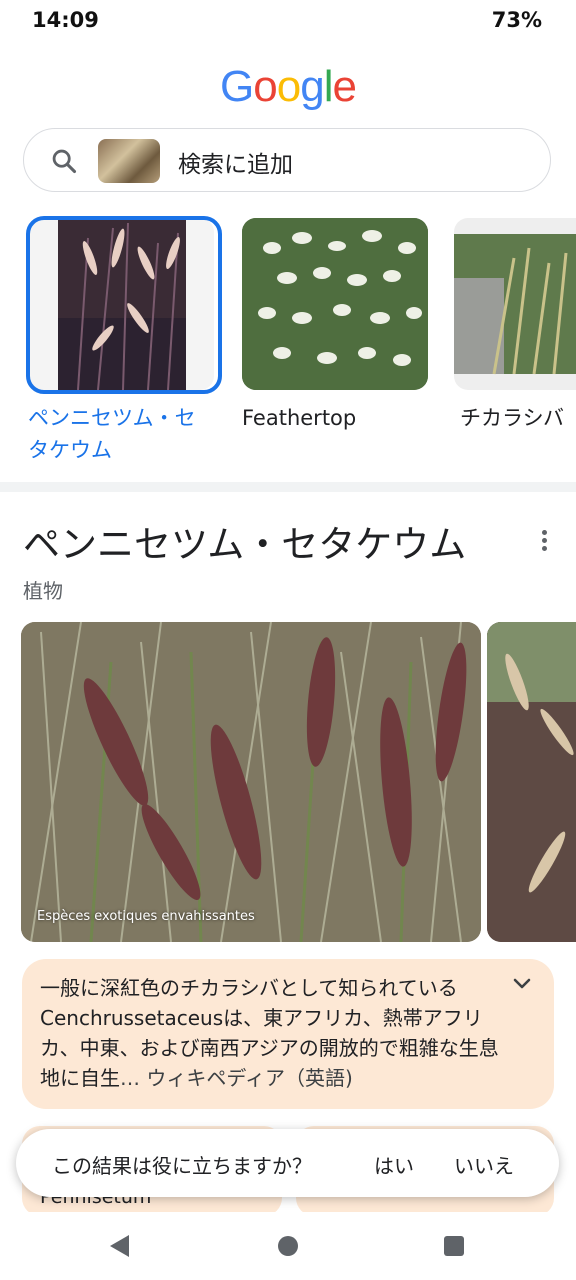 Image resolution: width=576 pixels, height=1280 pixels. I want to click on add-to-search-text: 検索に追加, so click(235, 162).